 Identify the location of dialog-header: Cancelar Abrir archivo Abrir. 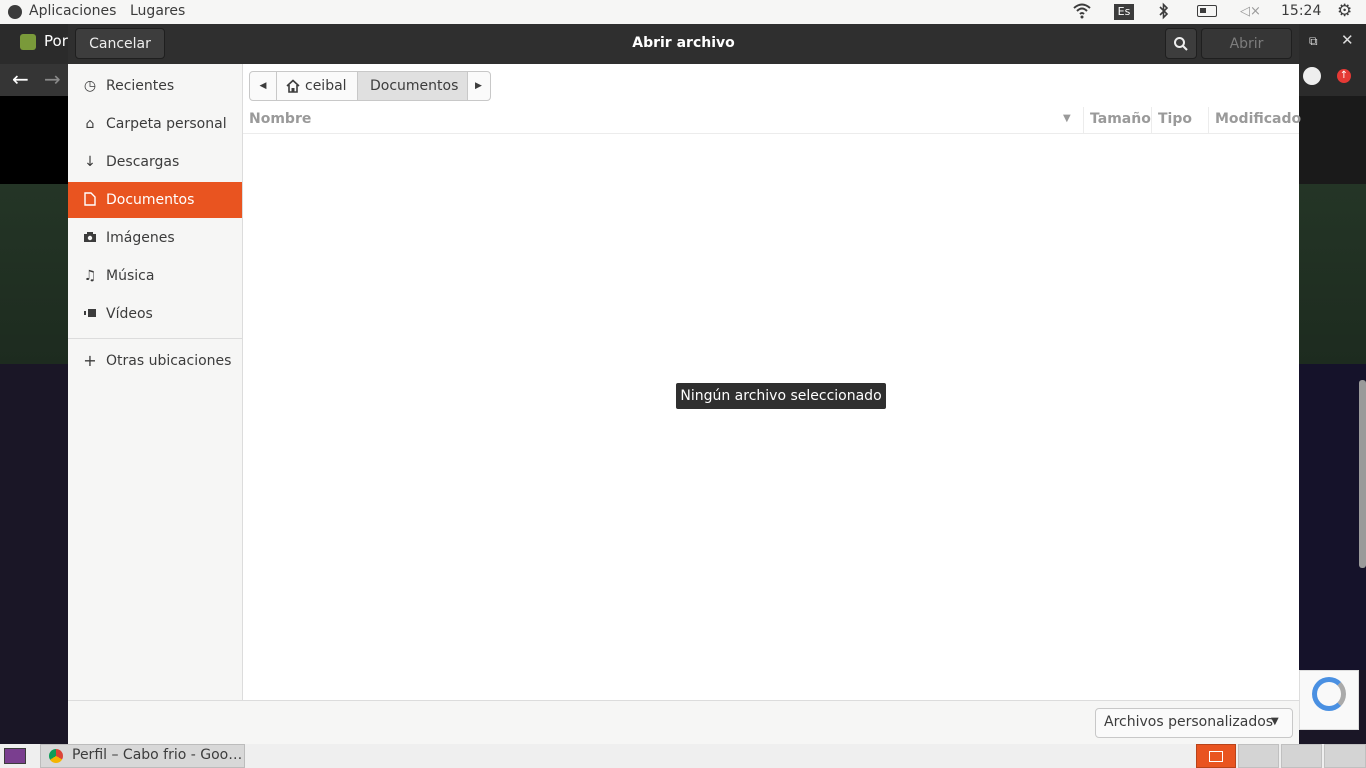
(683, 44).